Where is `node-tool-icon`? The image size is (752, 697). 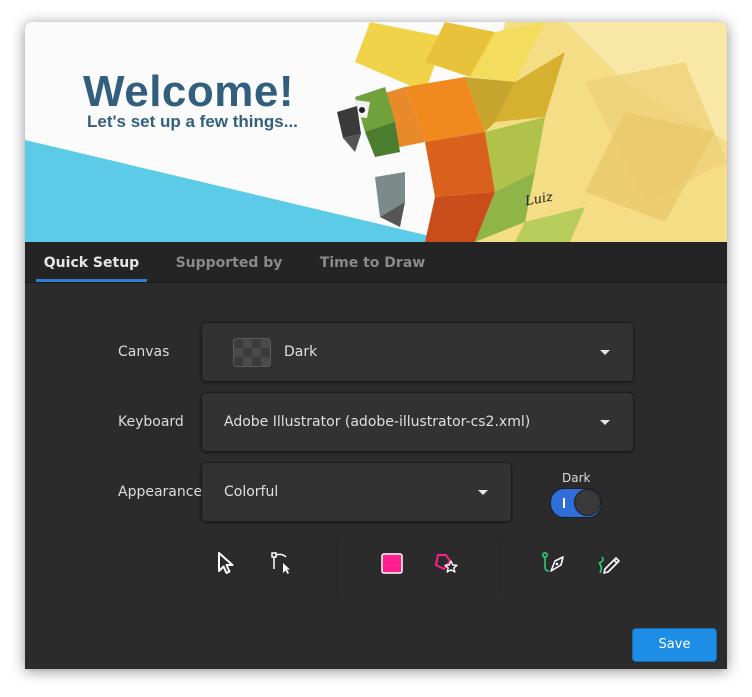
node-tool-icon is located at coordinates (282, 563).